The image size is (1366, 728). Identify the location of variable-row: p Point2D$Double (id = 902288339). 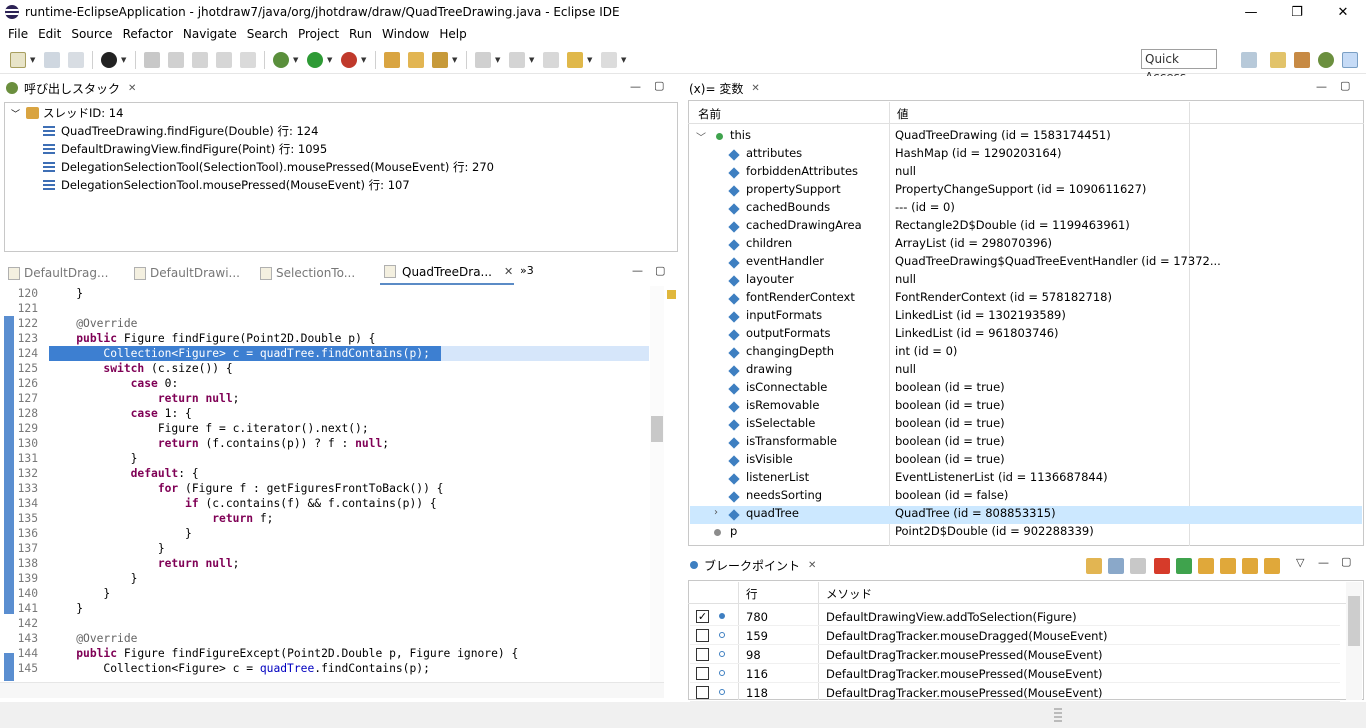
(1026, 533).